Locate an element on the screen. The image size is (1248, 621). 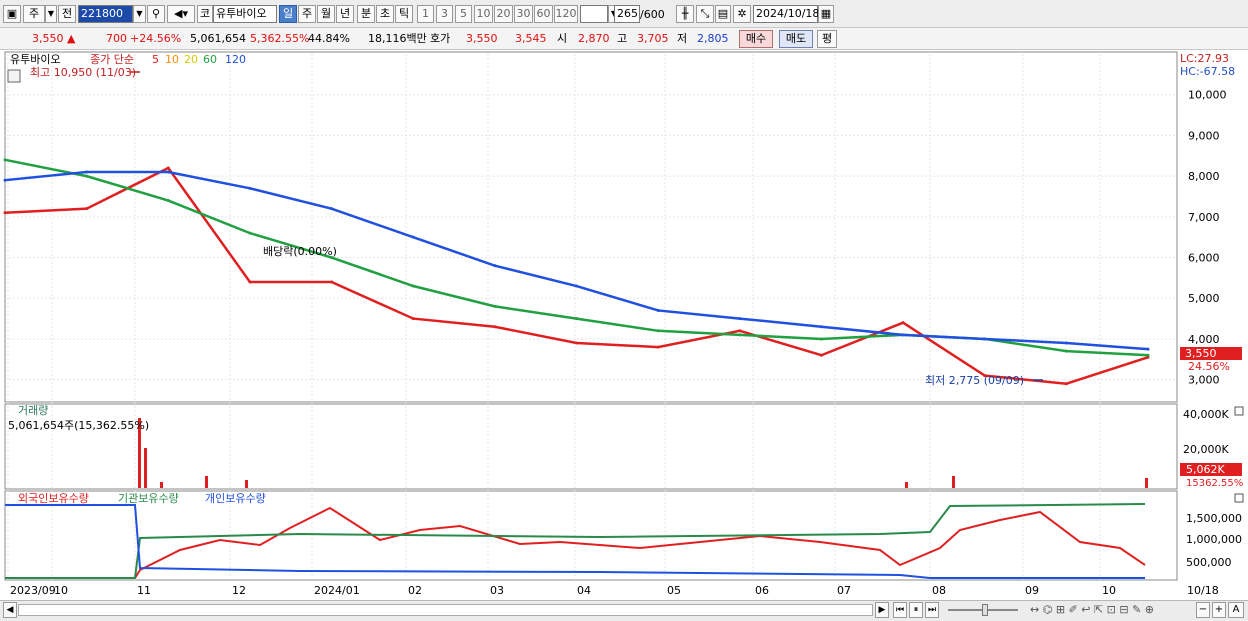
price-legend-ma: 종가 단순 is located at coordinates (112, 59).